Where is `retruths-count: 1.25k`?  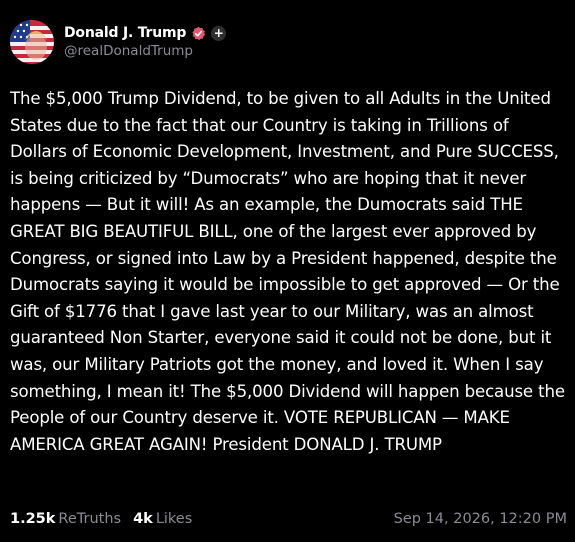 retruths-count: 1.25k is located at coordinates (33, 519).